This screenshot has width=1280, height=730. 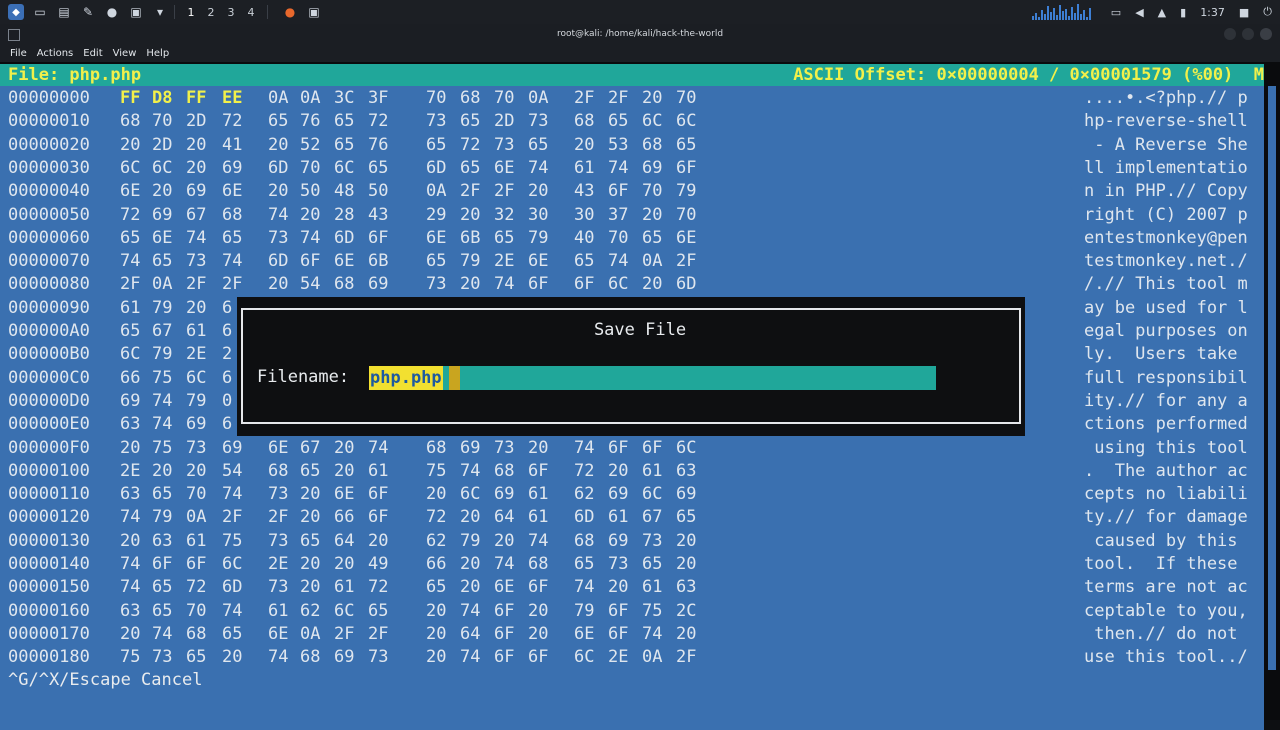 What do you see at coordinates (164, 145) in the screenshot?
I see `hex-byte: 2D` at bounding box center [164, 145].